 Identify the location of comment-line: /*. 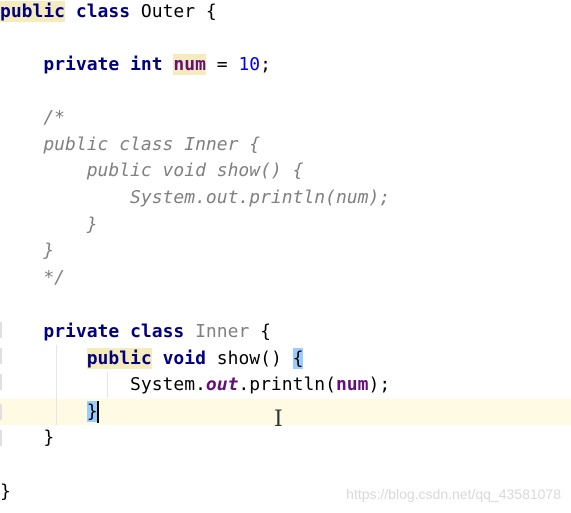
(33, 117).